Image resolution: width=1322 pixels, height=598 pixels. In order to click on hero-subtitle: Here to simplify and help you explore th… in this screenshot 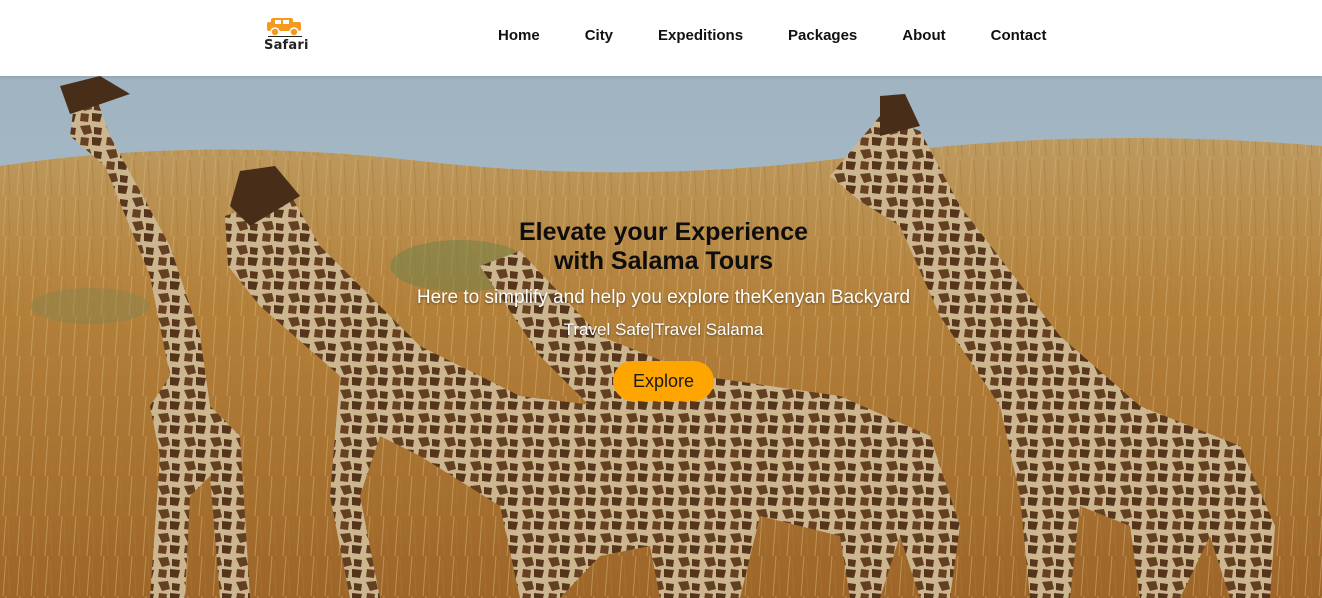, I will do `click(663, 297)`.